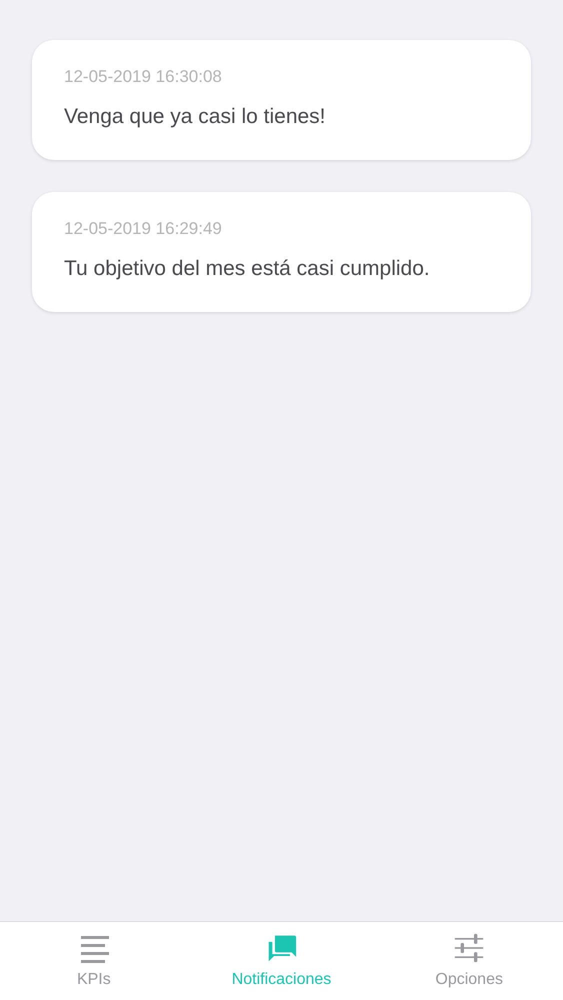 This screenshot has height=1000, width=563. I want to click on notification-timestamp: 12-05-2019 16:30:08, so click(143, 77).